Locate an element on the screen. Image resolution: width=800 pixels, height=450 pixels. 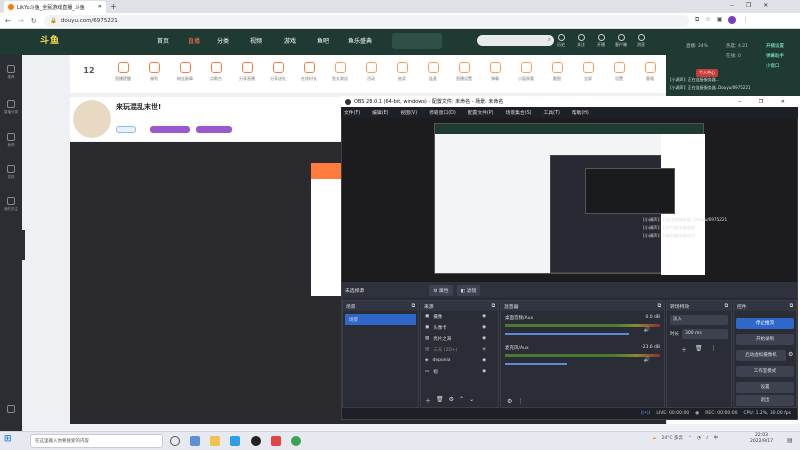
start-recording-button: 开始录制 is located at coordinates (765, 339).